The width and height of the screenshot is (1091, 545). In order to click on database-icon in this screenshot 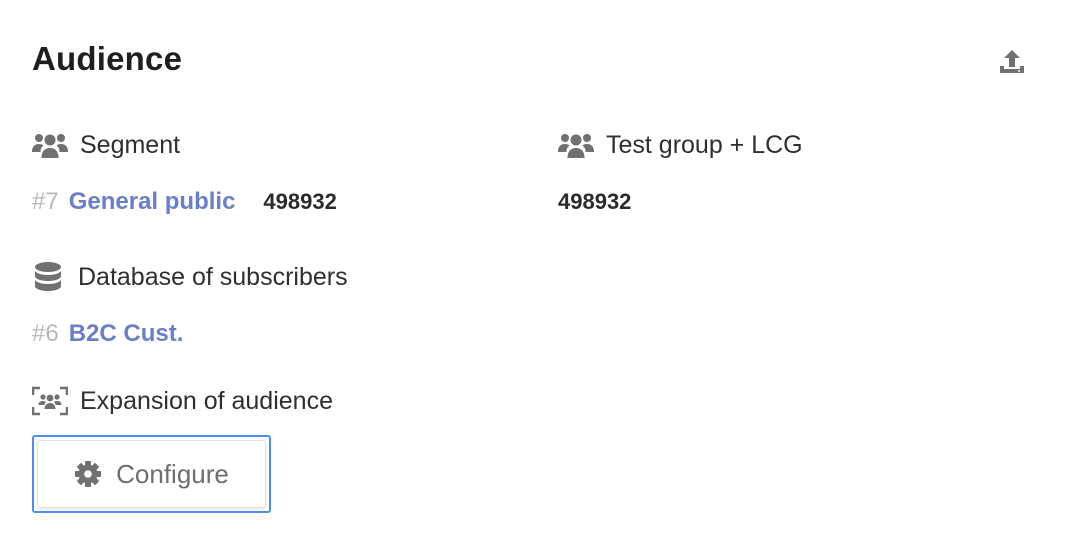, I will do `click(48, 277)`.